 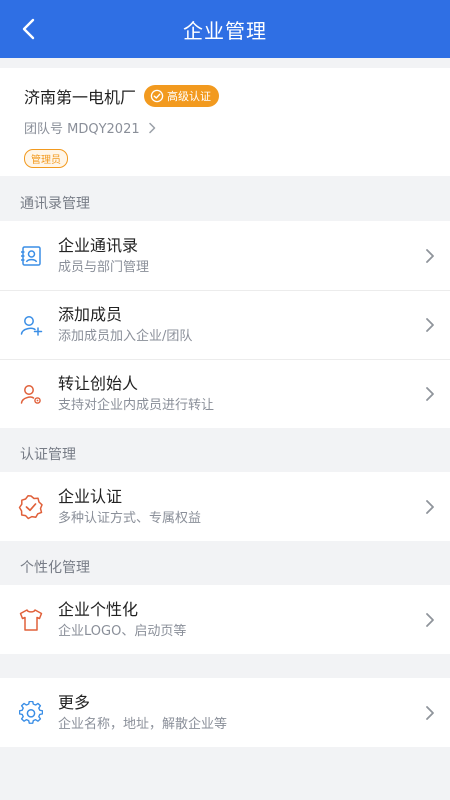 What do you see at coordinates (48, 455) in the screenshot?
I see `section-title-certification: 认证管理` at bounding box center [48, 455].